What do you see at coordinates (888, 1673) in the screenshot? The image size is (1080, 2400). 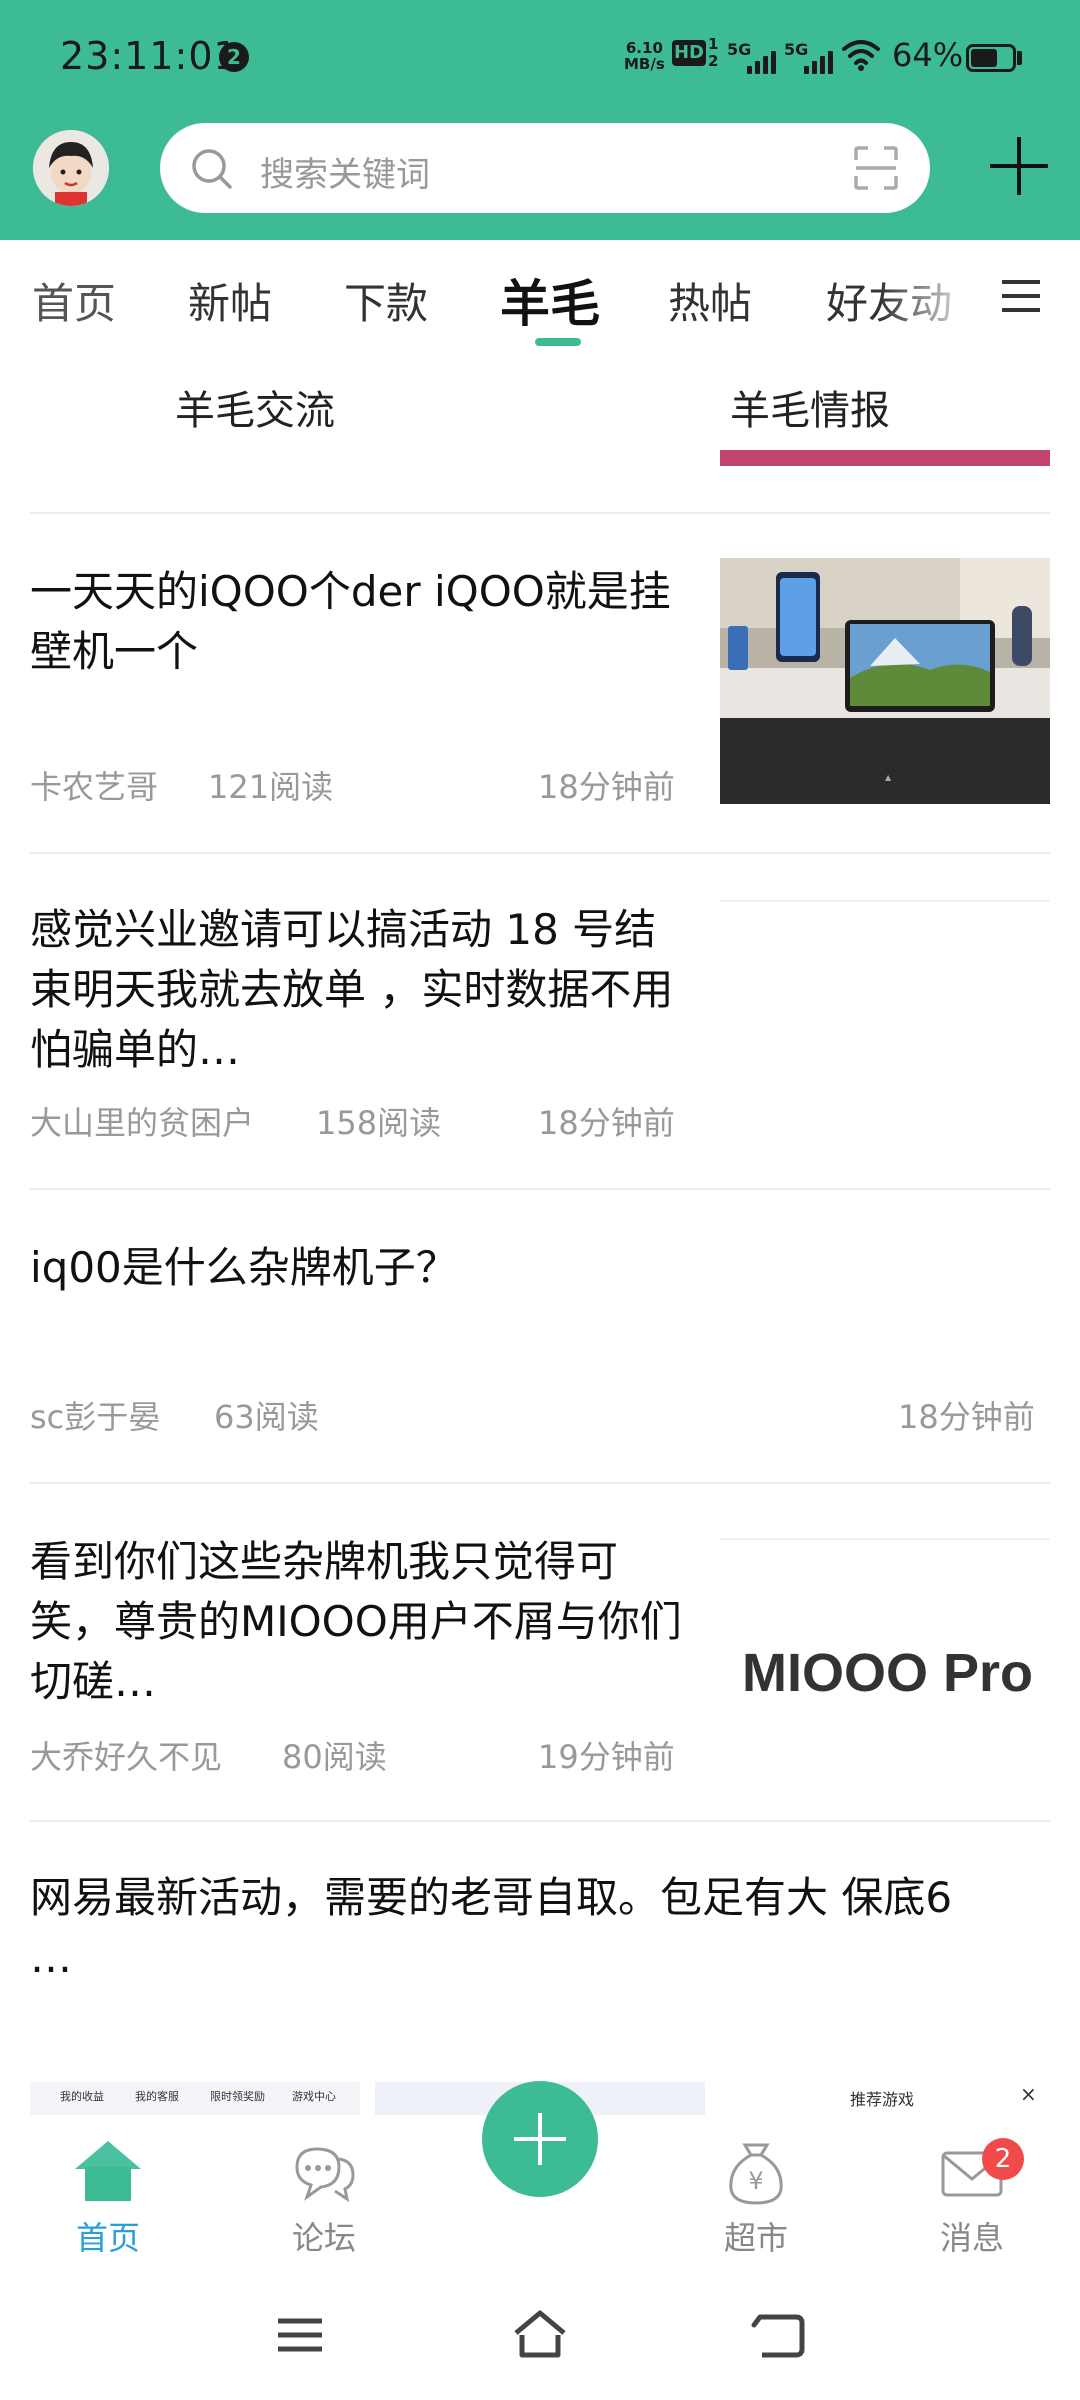 I see `thumbnail-text: MIOOO Pro` at bounding box center [888, 1673].